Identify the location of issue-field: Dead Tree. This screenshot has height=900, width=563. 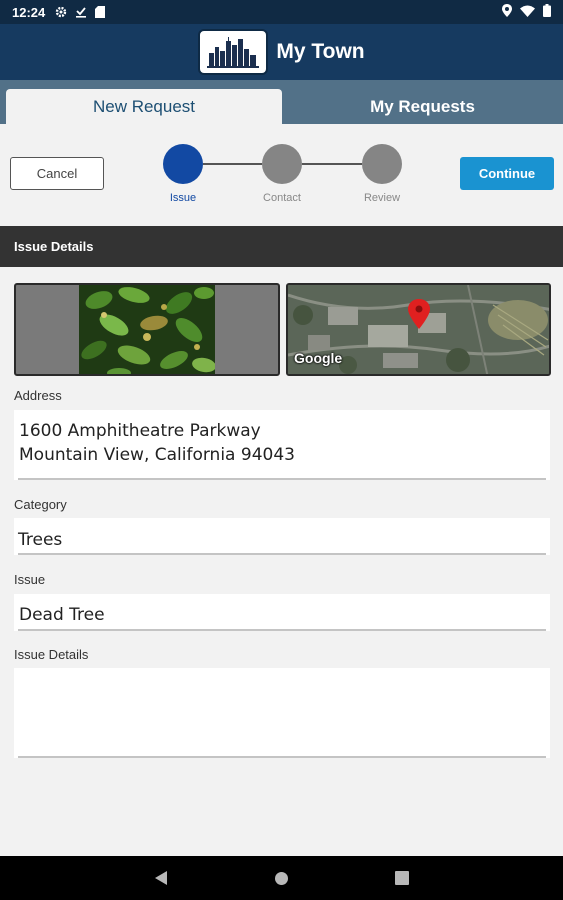
(282, 612).